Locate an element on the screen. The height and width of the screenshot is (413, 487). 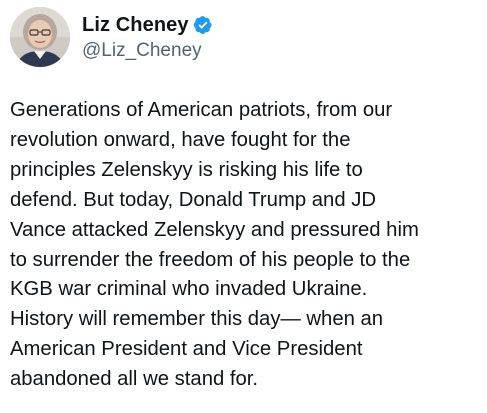
avatar-image is located at coordinates (40, 37).